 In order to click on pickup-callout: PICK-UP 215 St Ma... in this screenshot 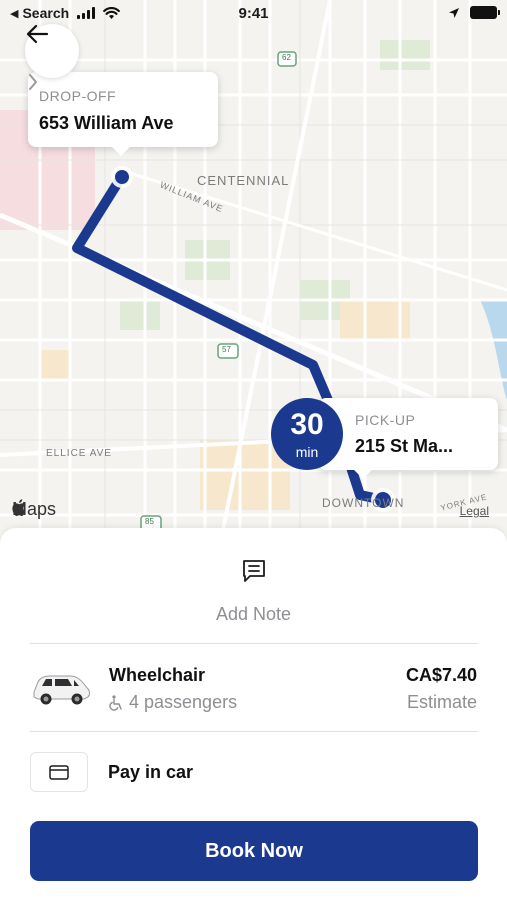, I will do `click(408, 434)`.